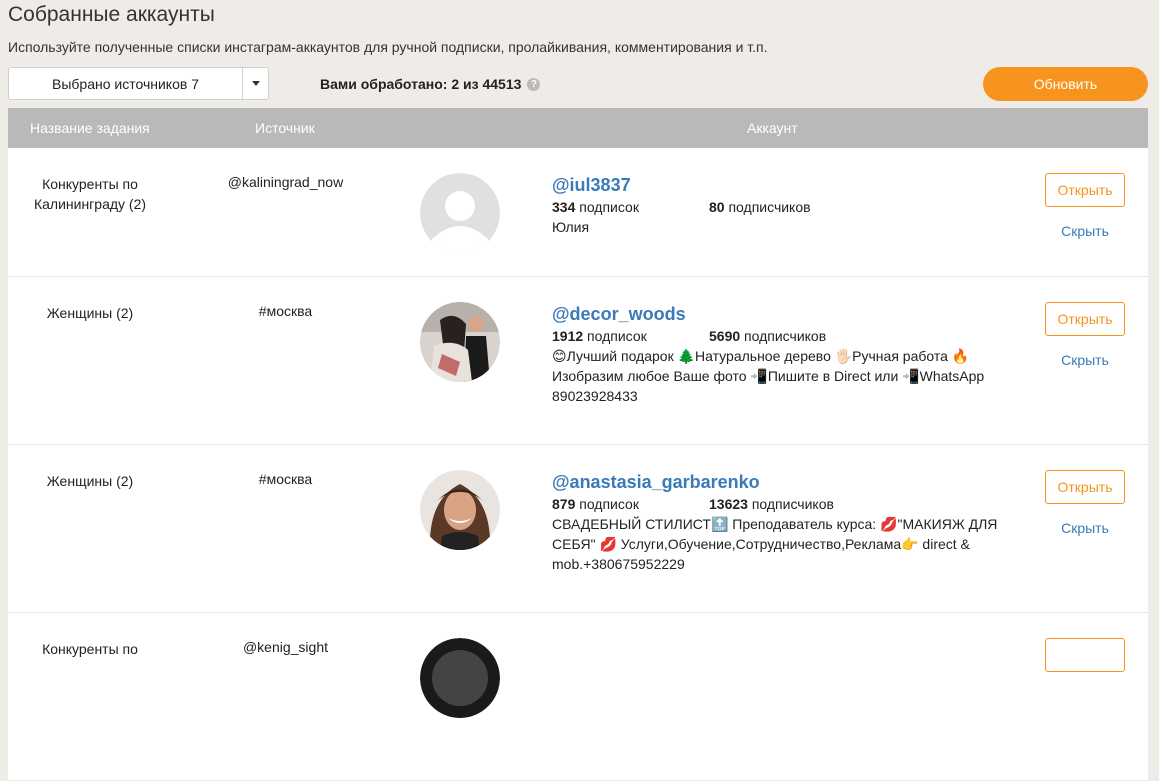  I want to click on help-icon: ?, so click(534, 84).